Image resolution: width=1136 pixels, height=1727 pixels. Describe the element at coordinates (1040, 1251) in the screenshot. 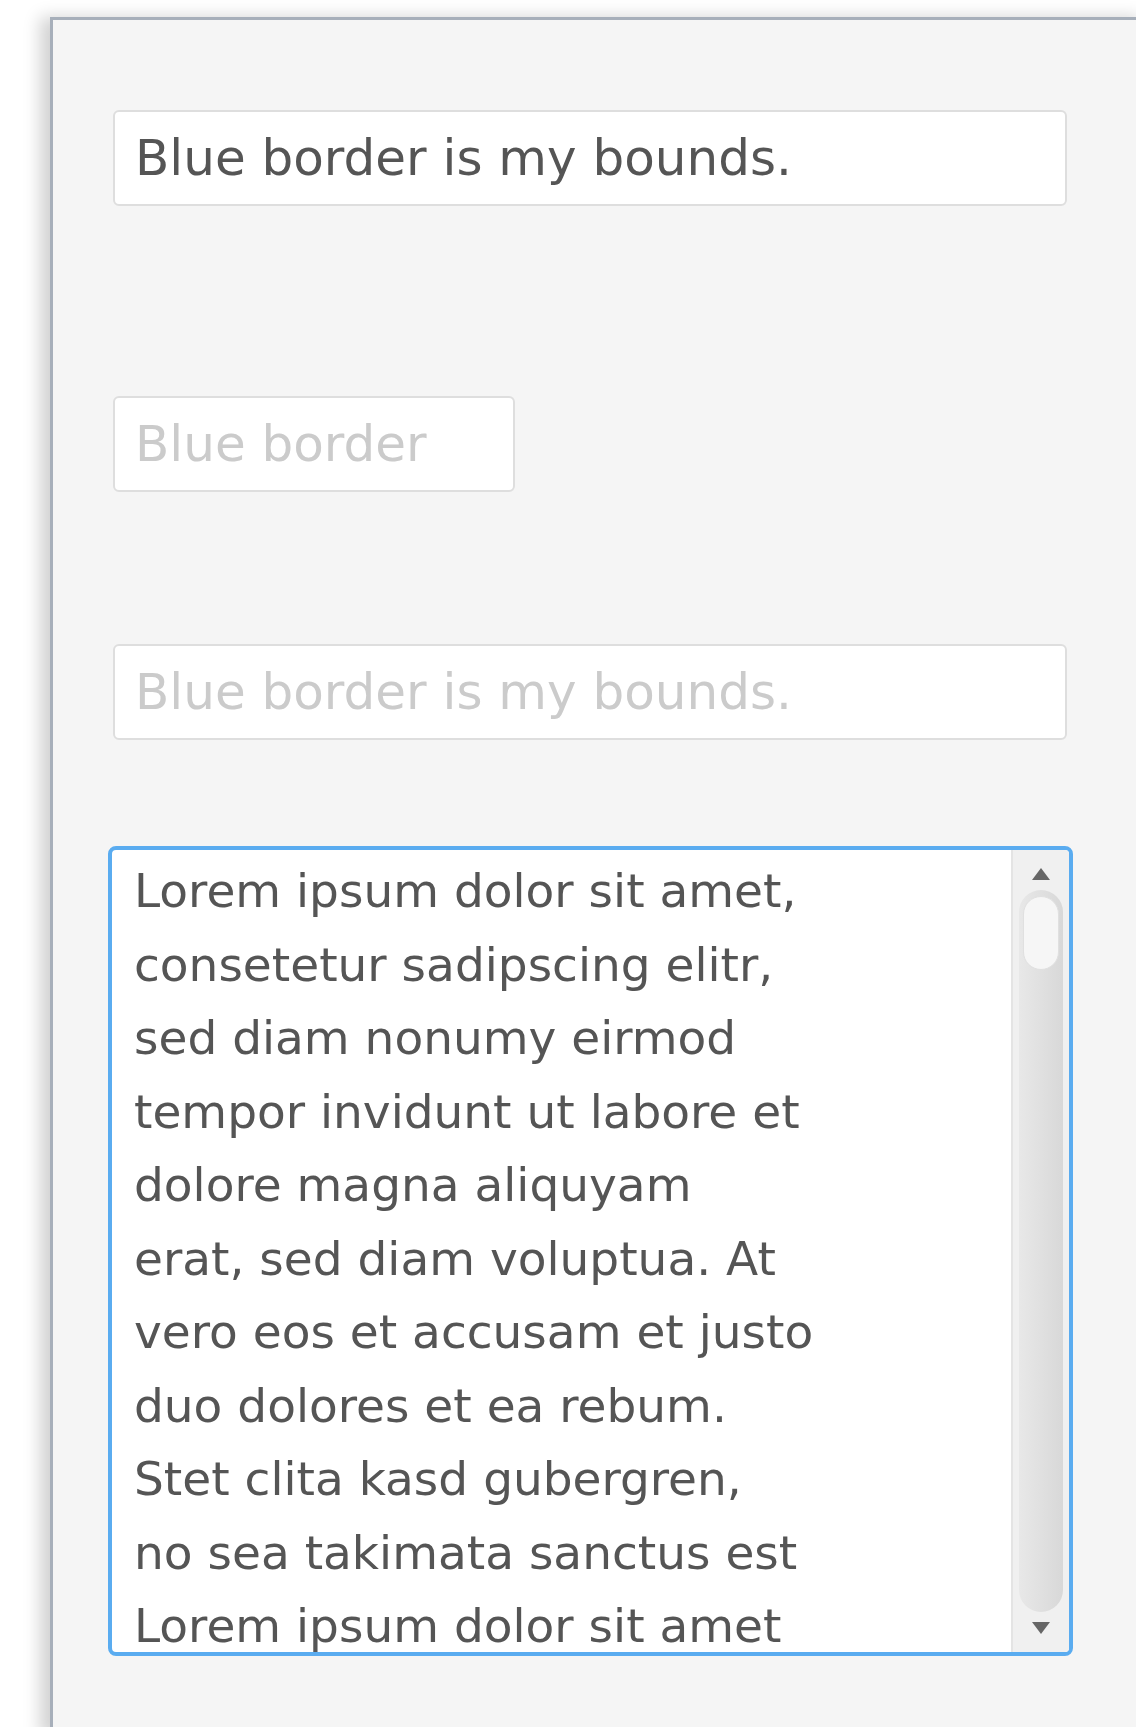

I see `scrollbar` at that location.